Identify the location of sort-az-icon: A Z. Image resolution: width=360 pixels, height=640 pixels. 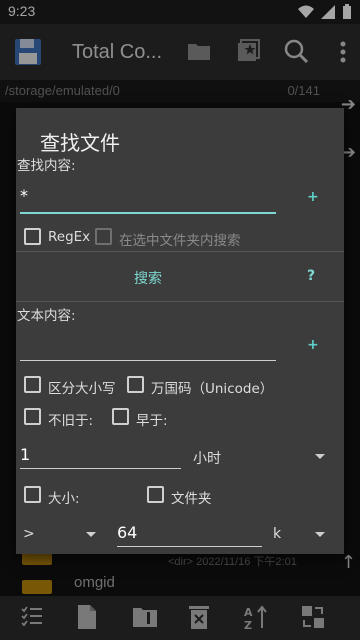
(256, 617).